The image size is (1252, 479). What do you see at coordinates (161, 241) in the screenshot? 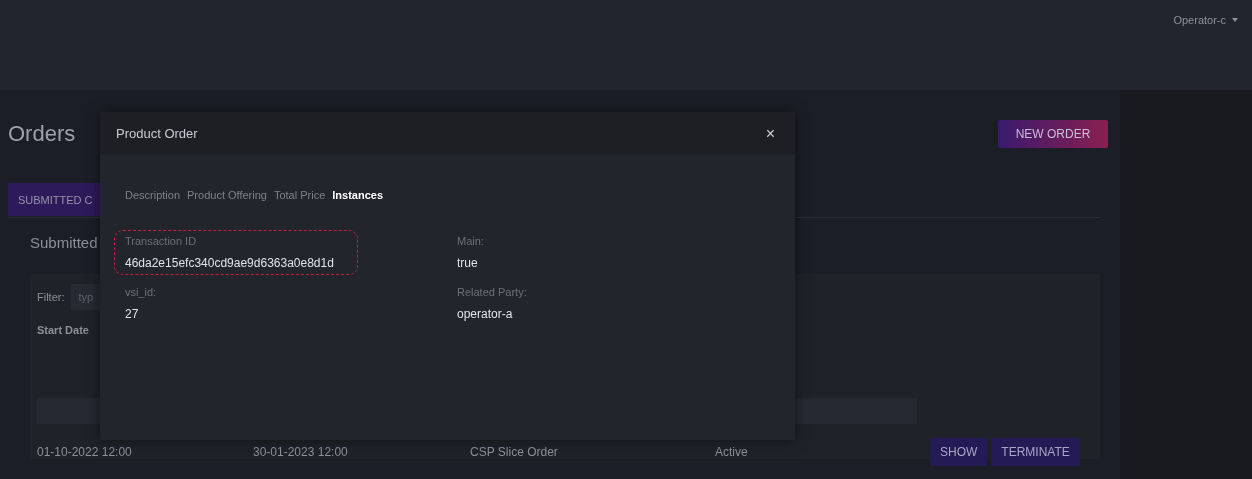
I see `field-label: Transaction ID` at bounding box center [161, 241].